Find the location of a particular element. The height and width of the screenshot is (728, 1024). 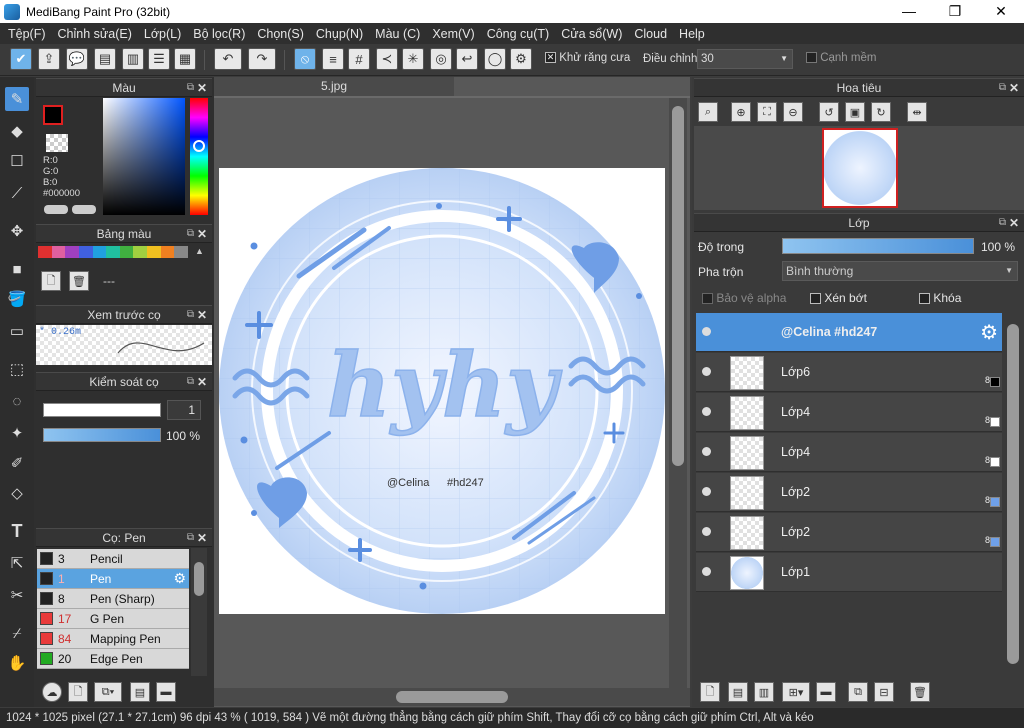

new-layer-icon: 🗋 is located at coordinates (710, 692).